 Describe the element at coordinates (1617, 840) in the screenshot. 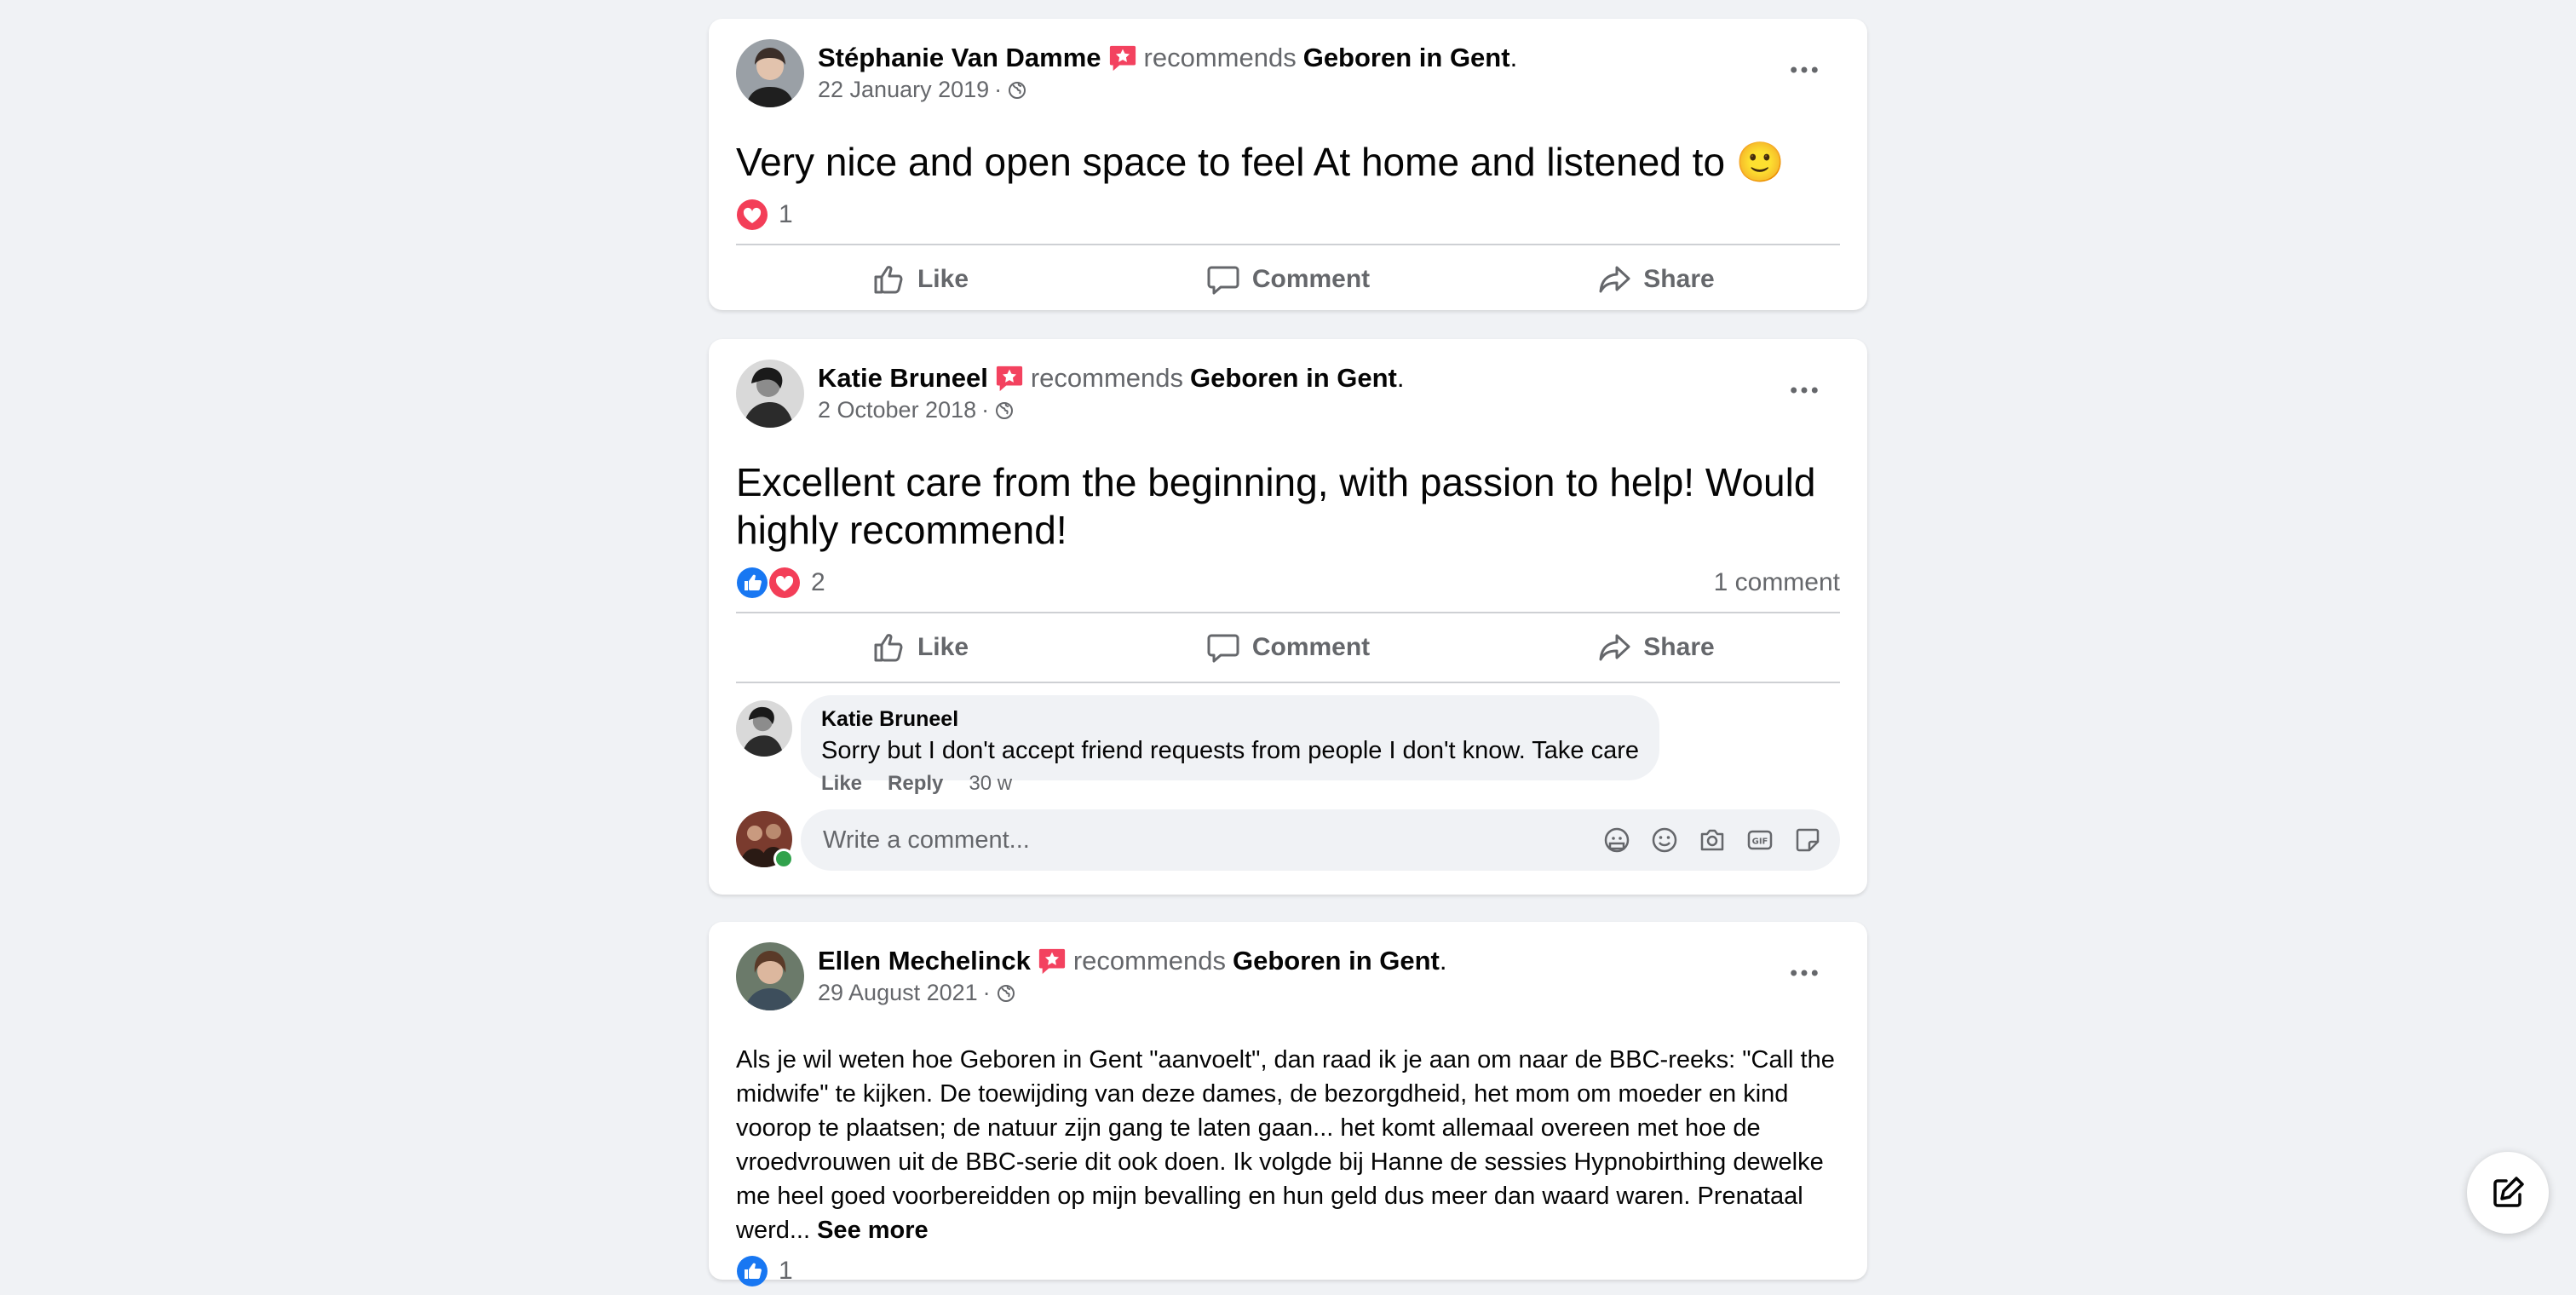

I see `avatar-sticker-icon` at that location.